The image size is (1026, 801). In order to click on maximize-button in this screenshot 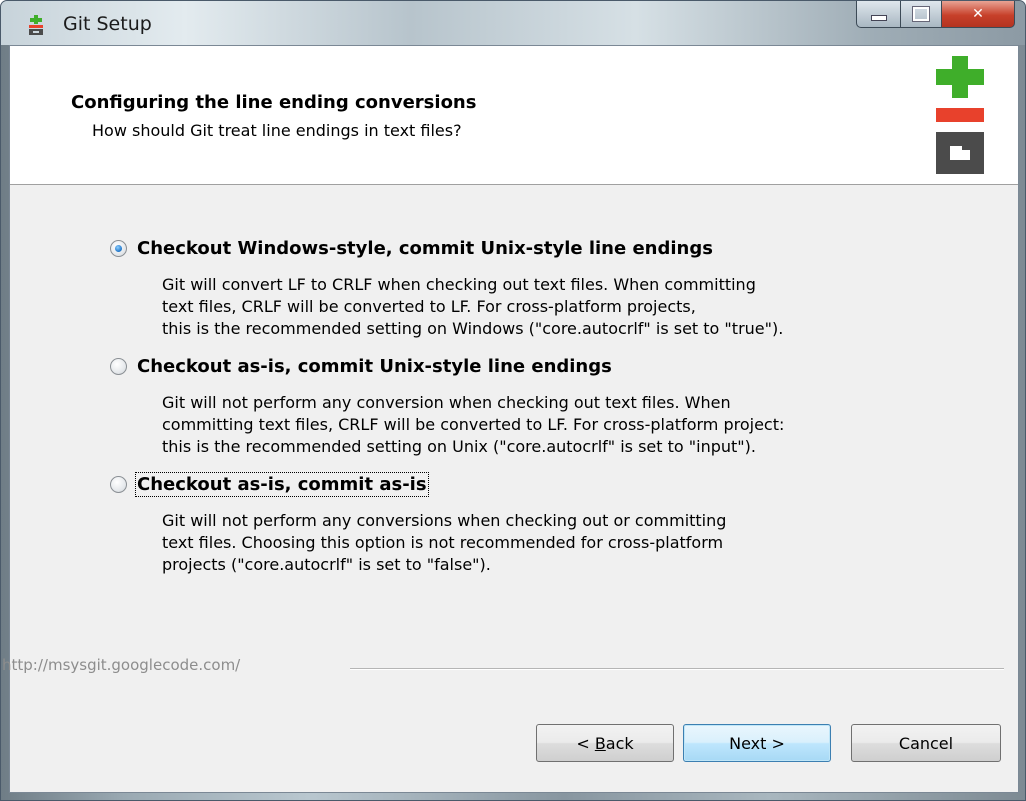, I will do `click(921, 14)`.